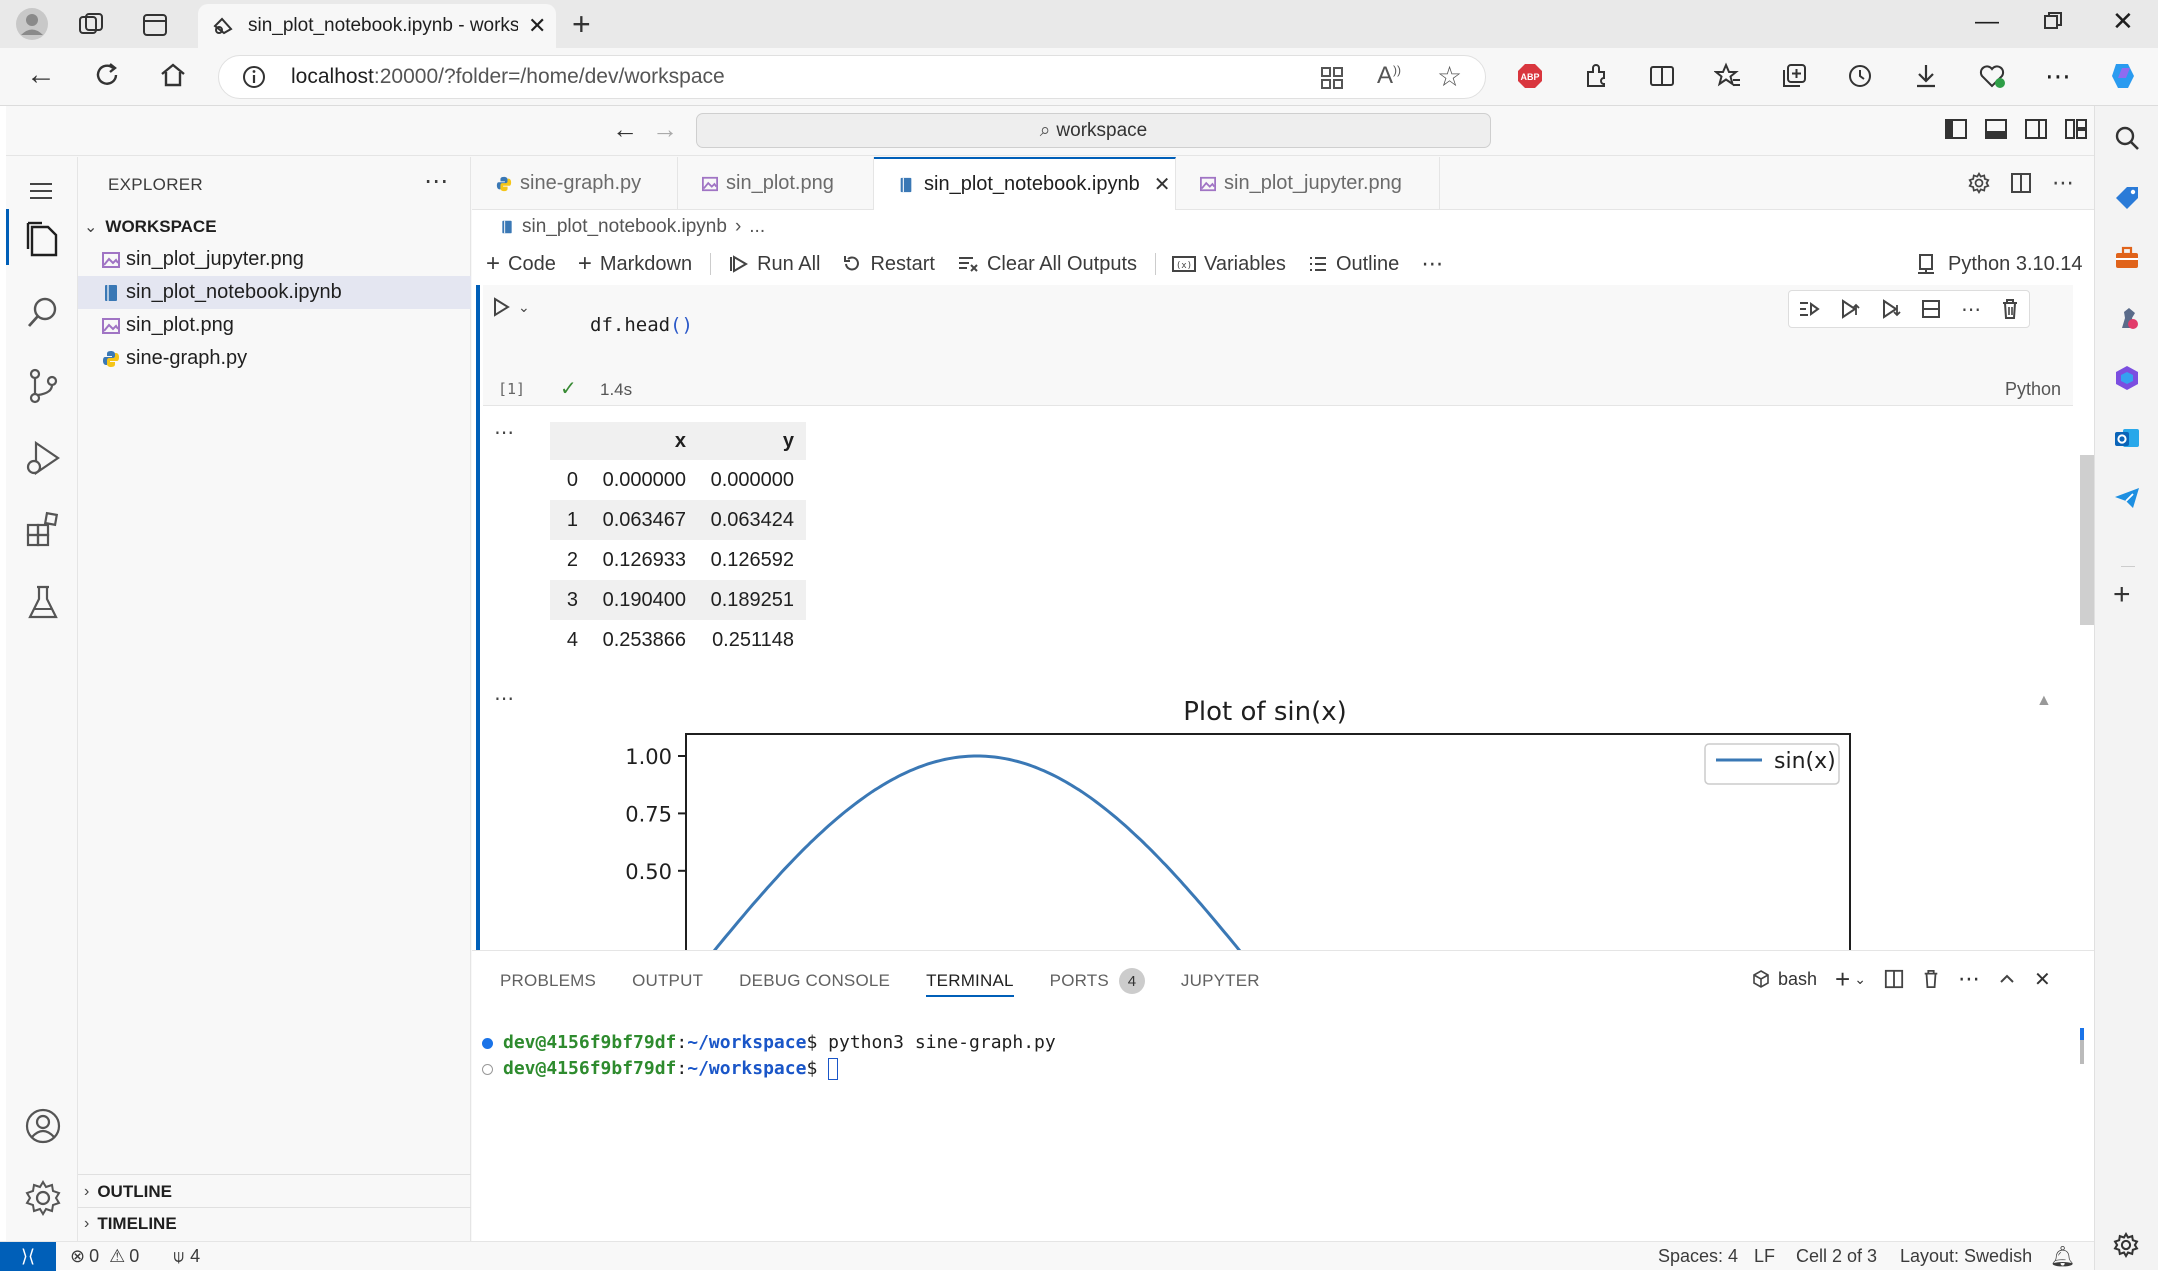 This screenshot has height=1271, width=2158. I want to click on restore-icon, so click(2053, 21).